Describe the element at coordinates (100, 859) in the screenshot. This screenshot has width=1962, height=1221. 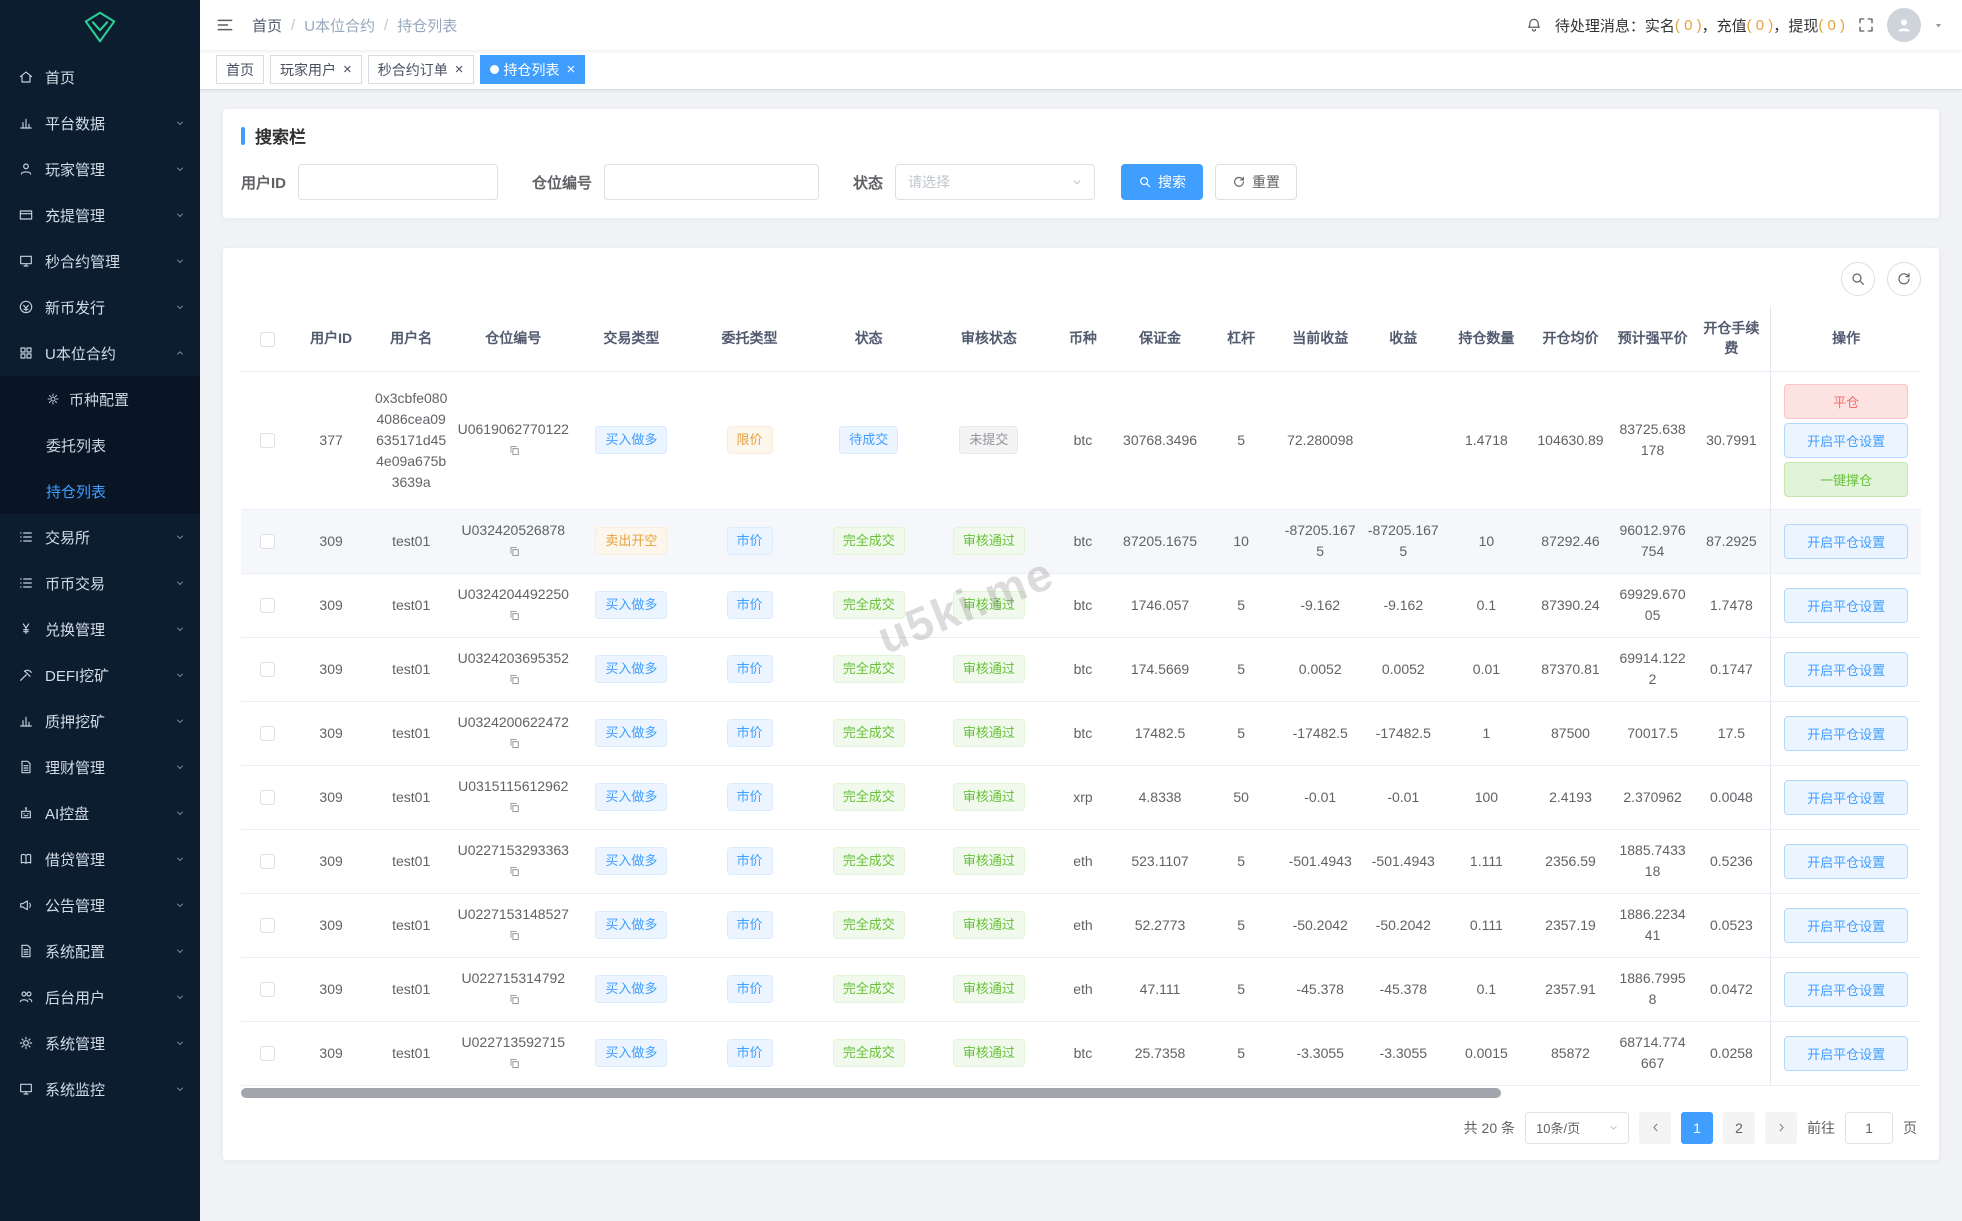
I see `sidebar-item-lending-management: 借贷管理` at that location.